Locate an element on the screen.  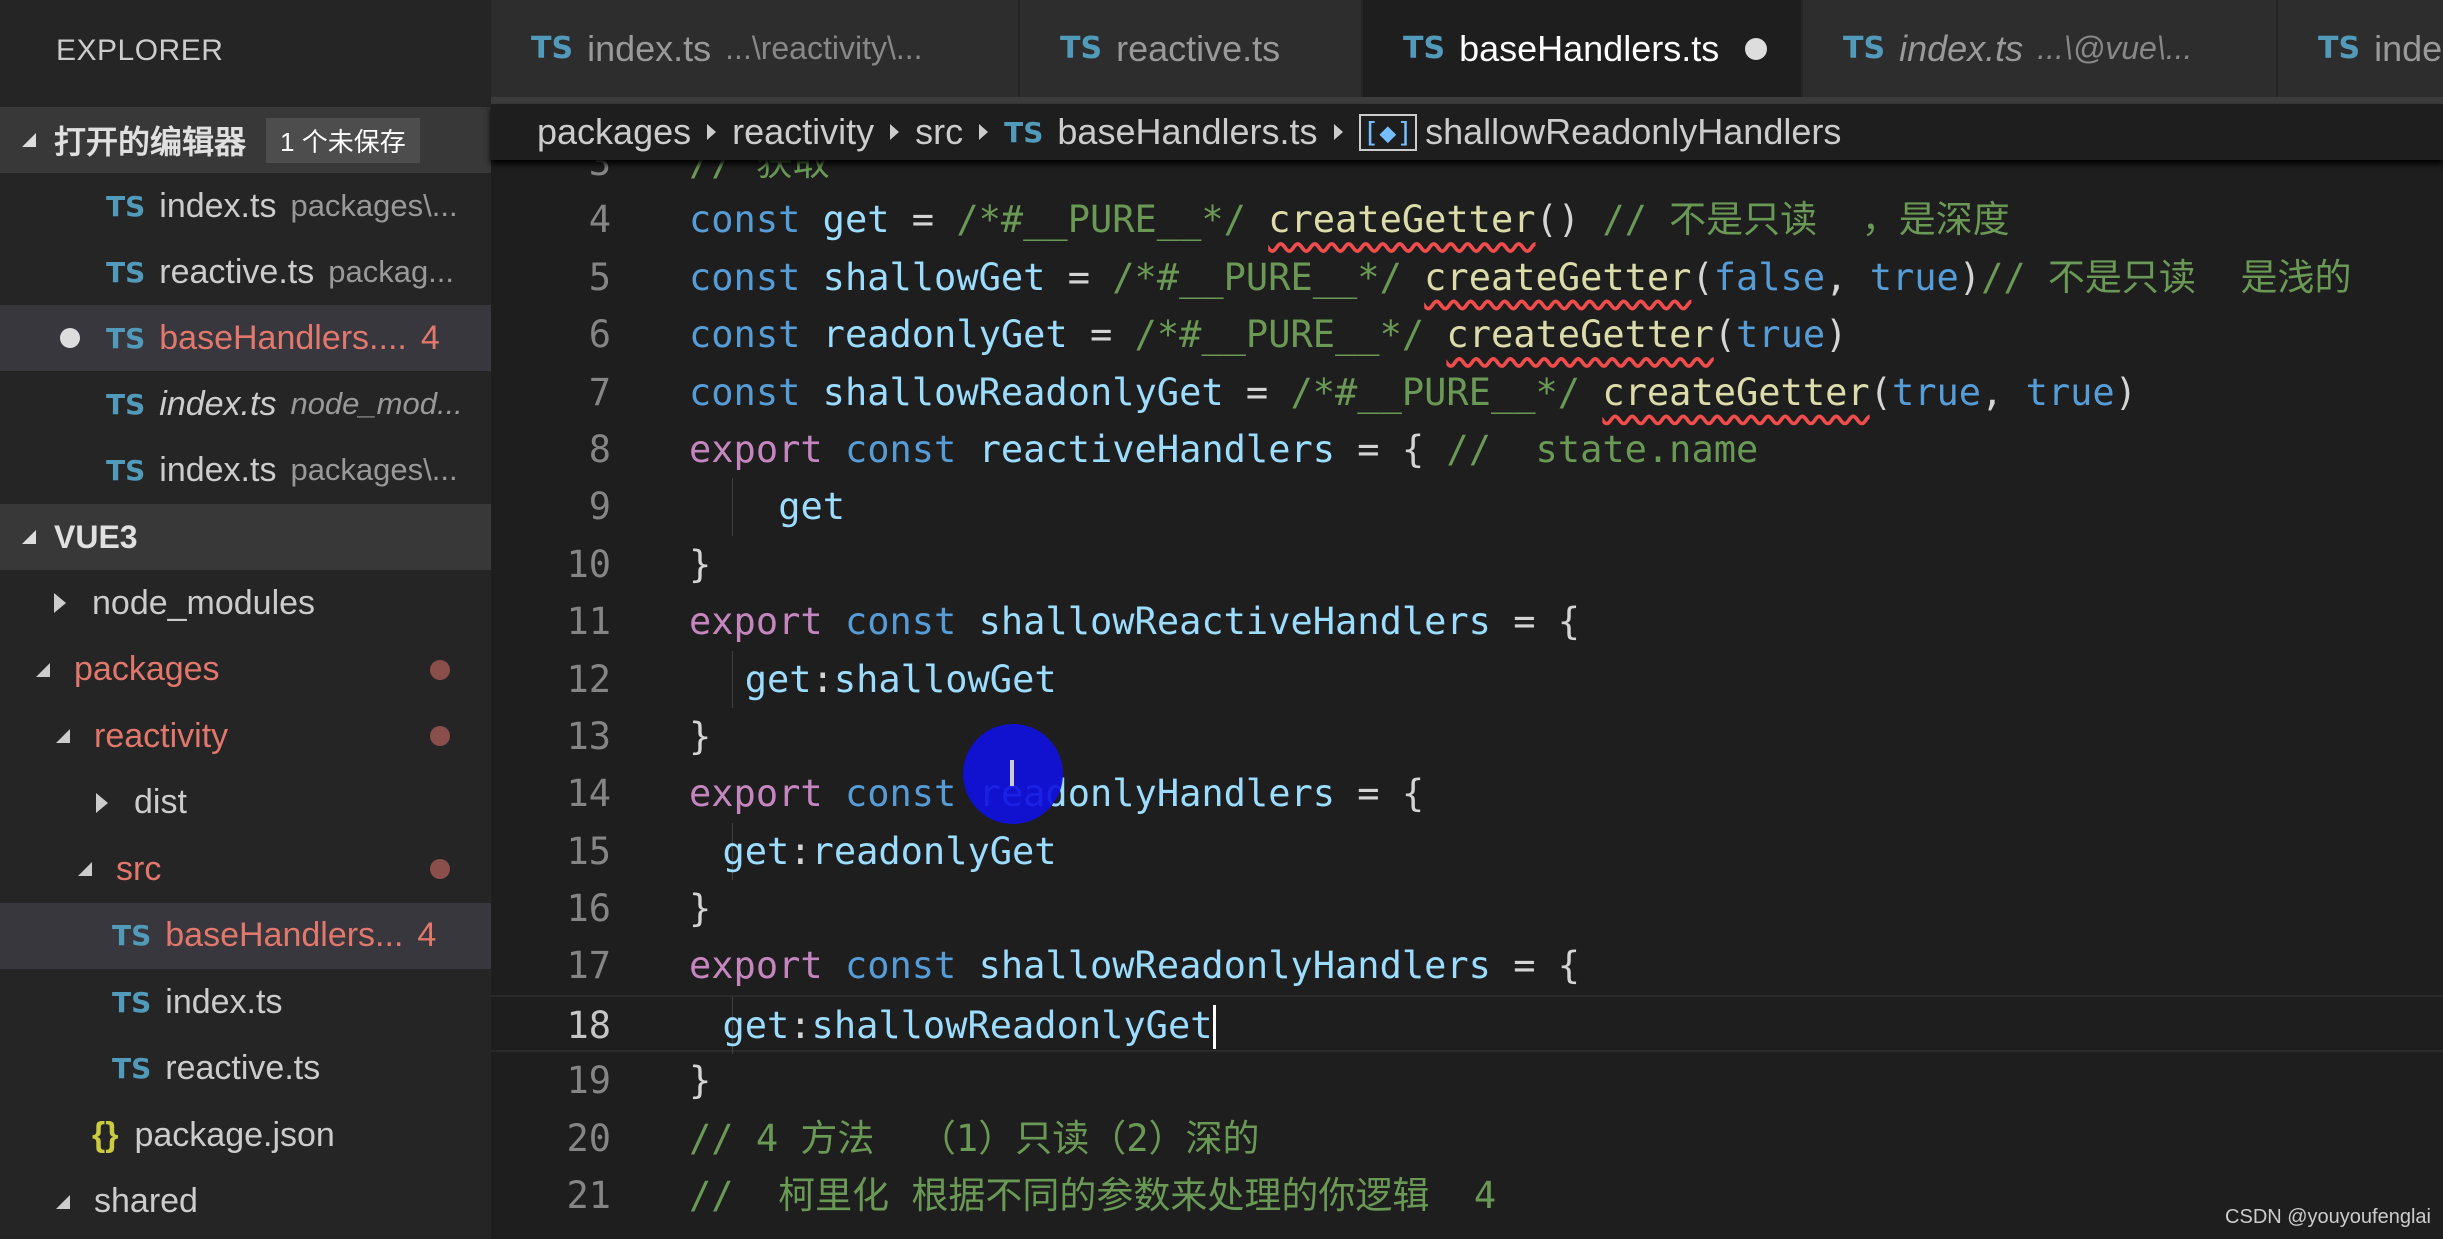
tree-item-package-json: {} package.json is located at coordinates (245, 1135).